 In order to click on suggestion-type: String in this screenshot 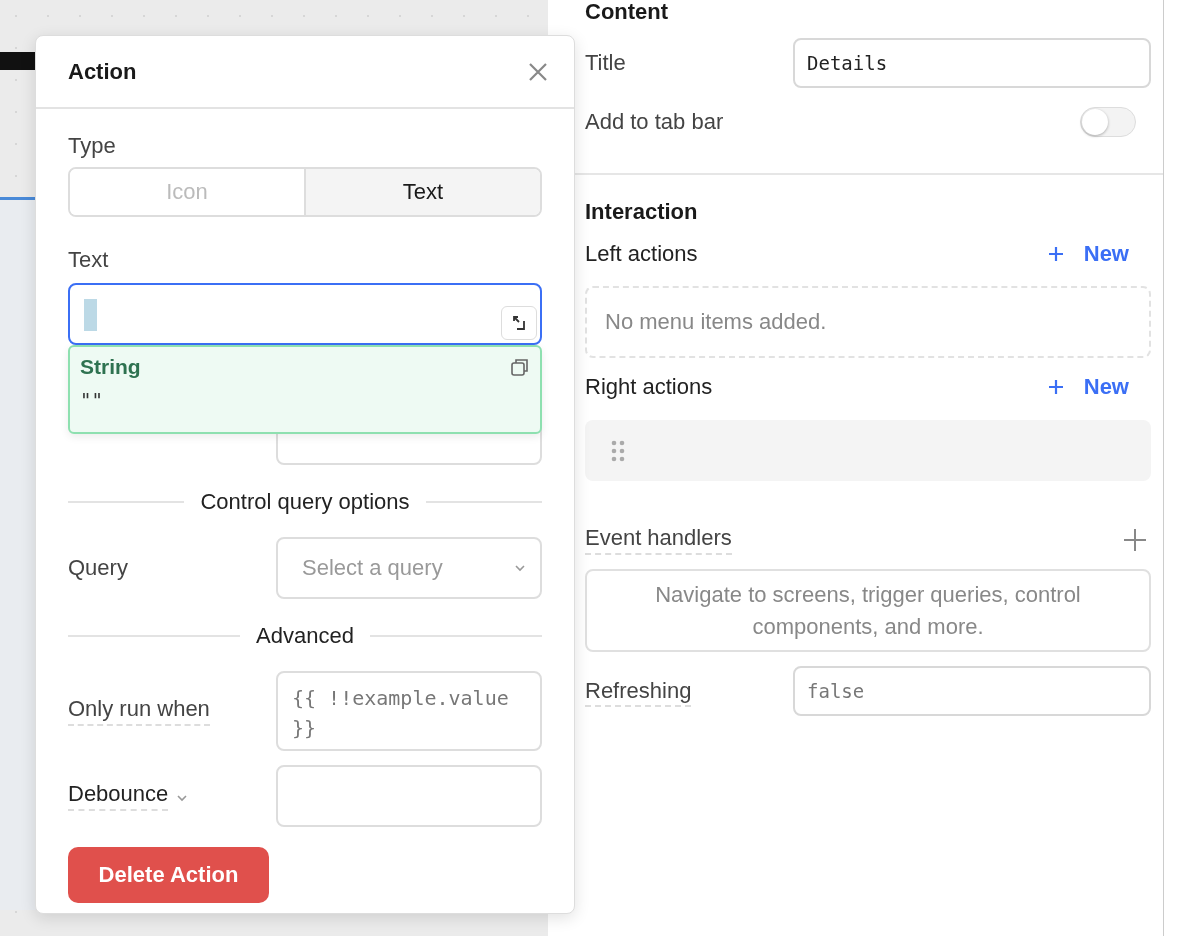, I will do `click(110, 367)`.